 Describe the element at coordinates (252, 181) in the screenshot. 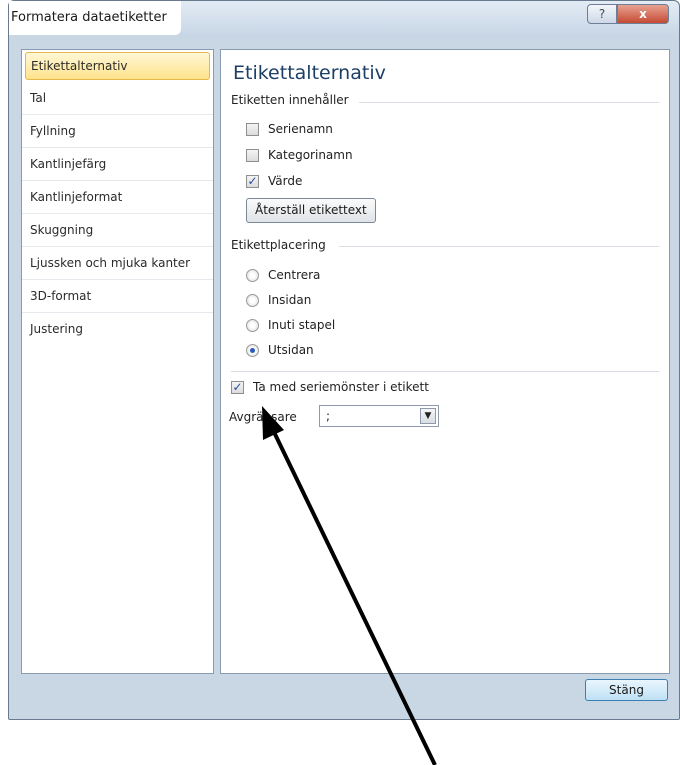

I see `checkbox-varde: ✓` at that location.